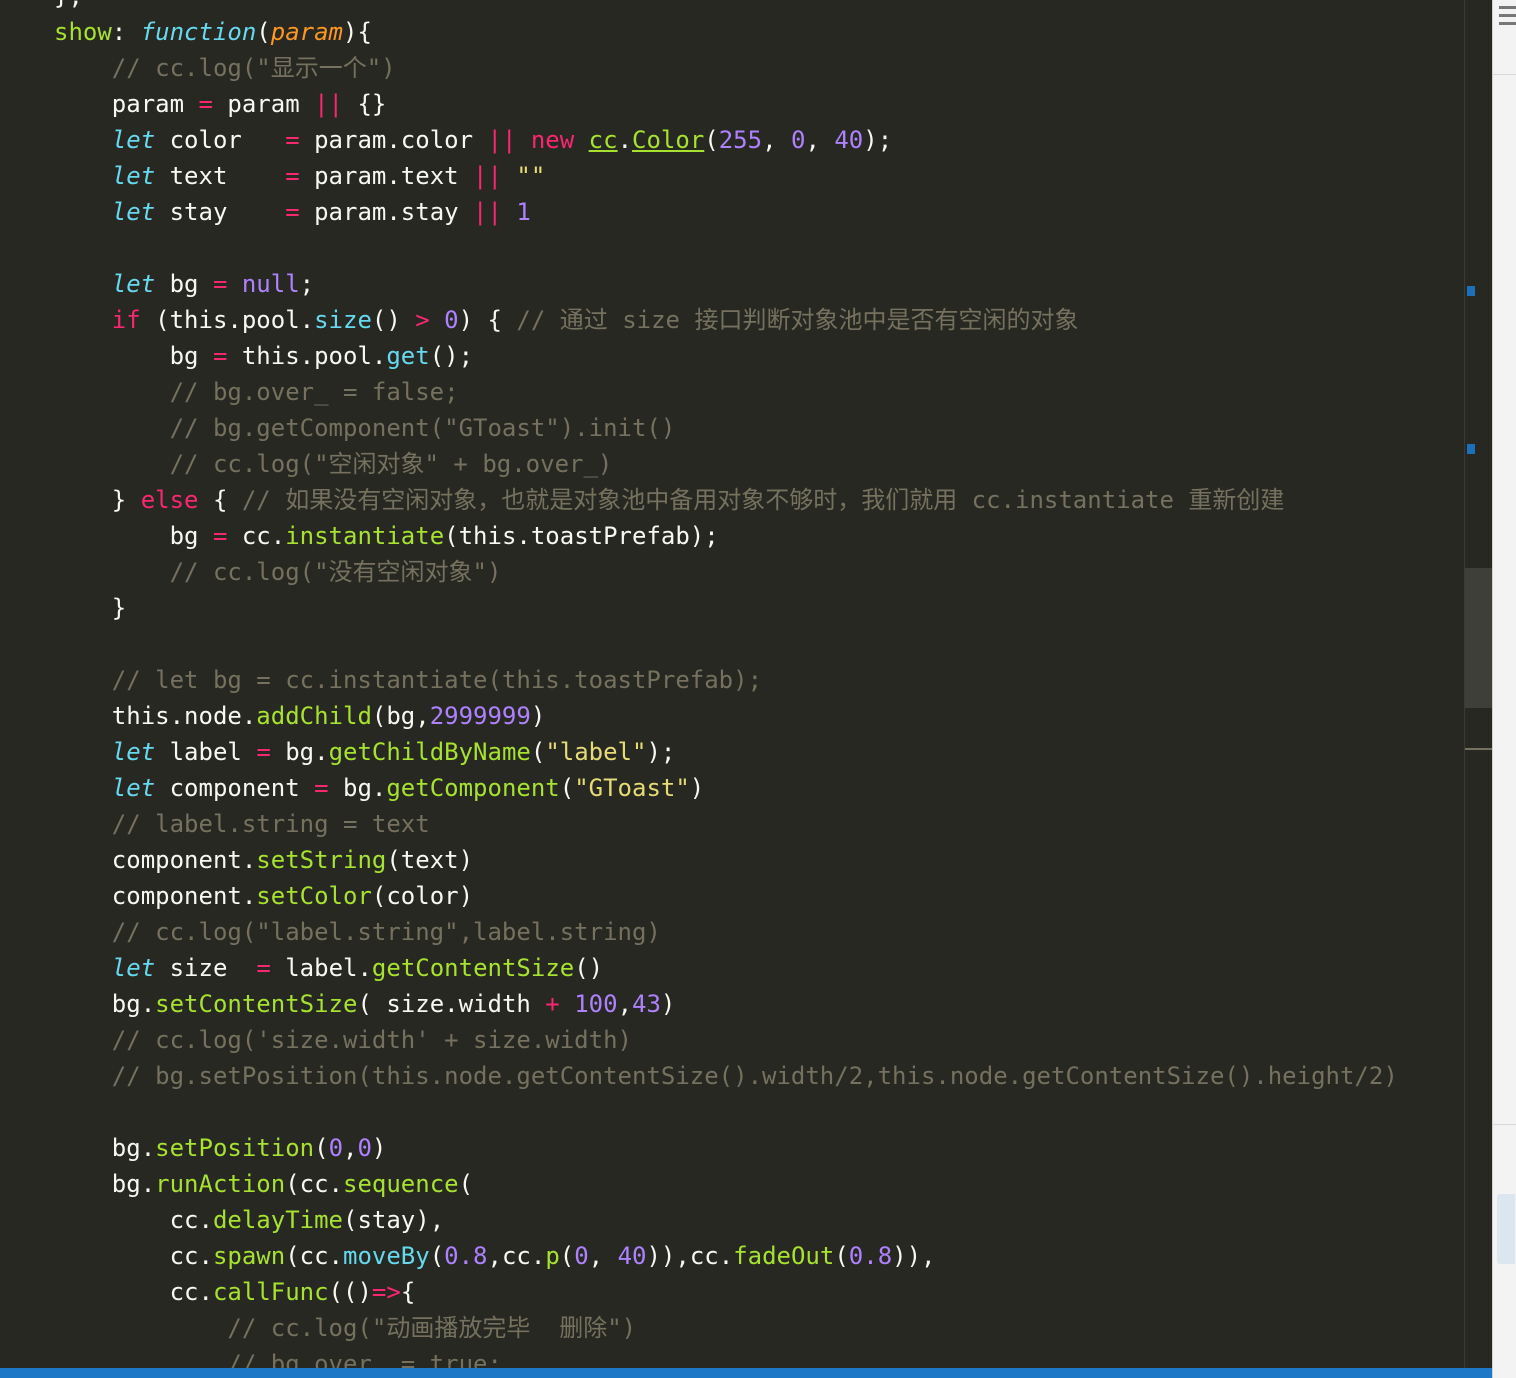 The width and height of the screenshot is (1516, 1378). I want to click on code-line: // label.string = text, so click(242, 824).